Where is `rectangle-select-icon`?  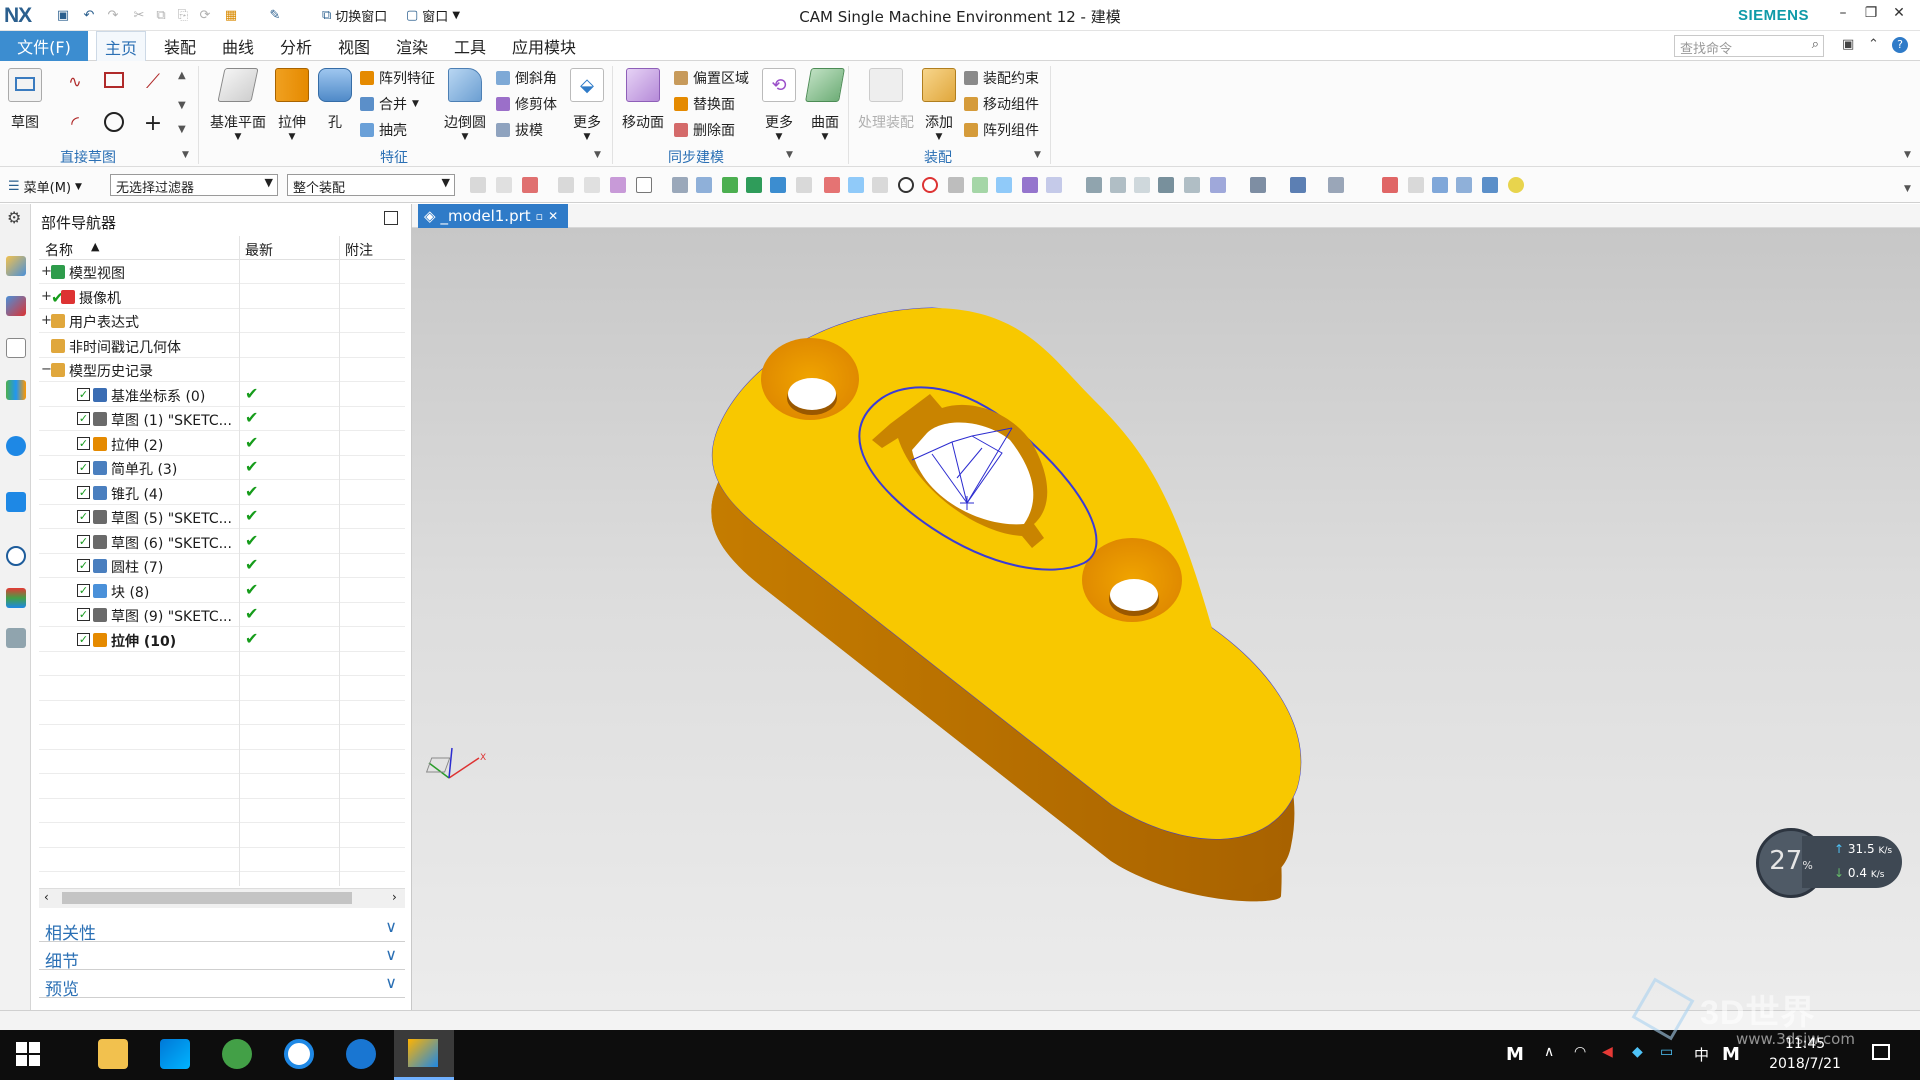
rectangle-select-icon is located at coordinates (644, 185).